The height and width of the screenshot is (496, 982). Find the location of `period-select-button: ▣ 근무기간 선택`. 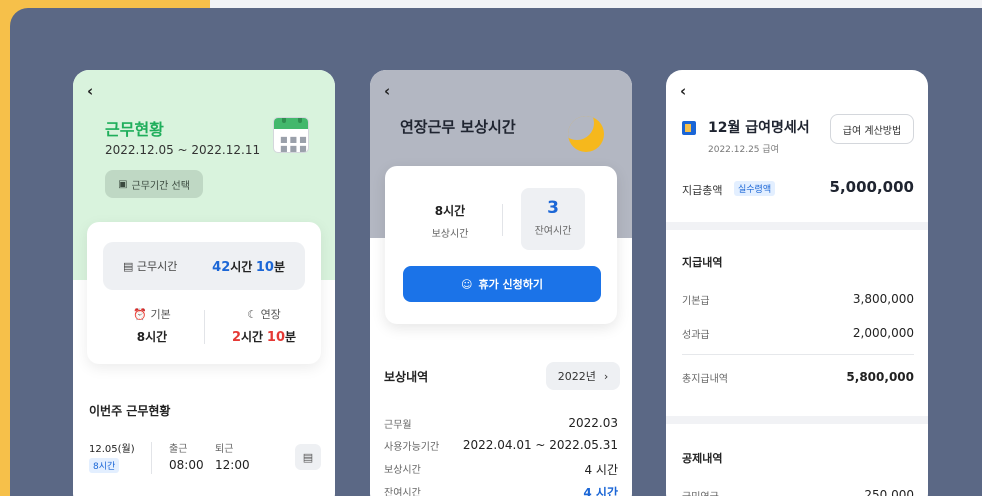

period-select-button: ▣ 근무기간 선택 is located at coordinates (154, 184).